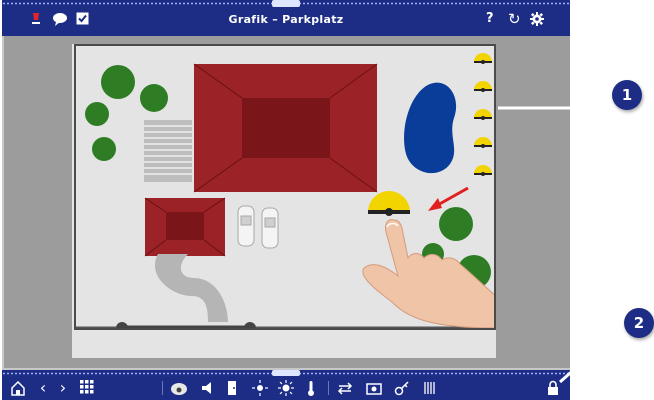 This screenshot has height=400, width=654. What do you see at coordinates (555, 245) in the screenshot?
I see `callout-lines` at bounding box center [555, 245].